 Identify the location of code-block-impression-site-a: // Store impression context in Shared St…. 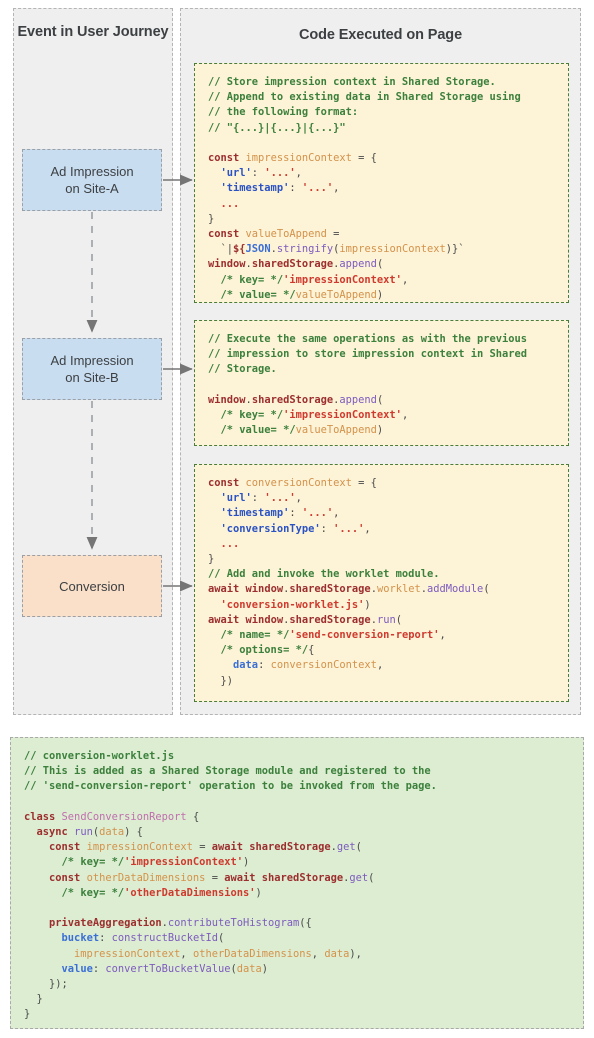
(381, 183).